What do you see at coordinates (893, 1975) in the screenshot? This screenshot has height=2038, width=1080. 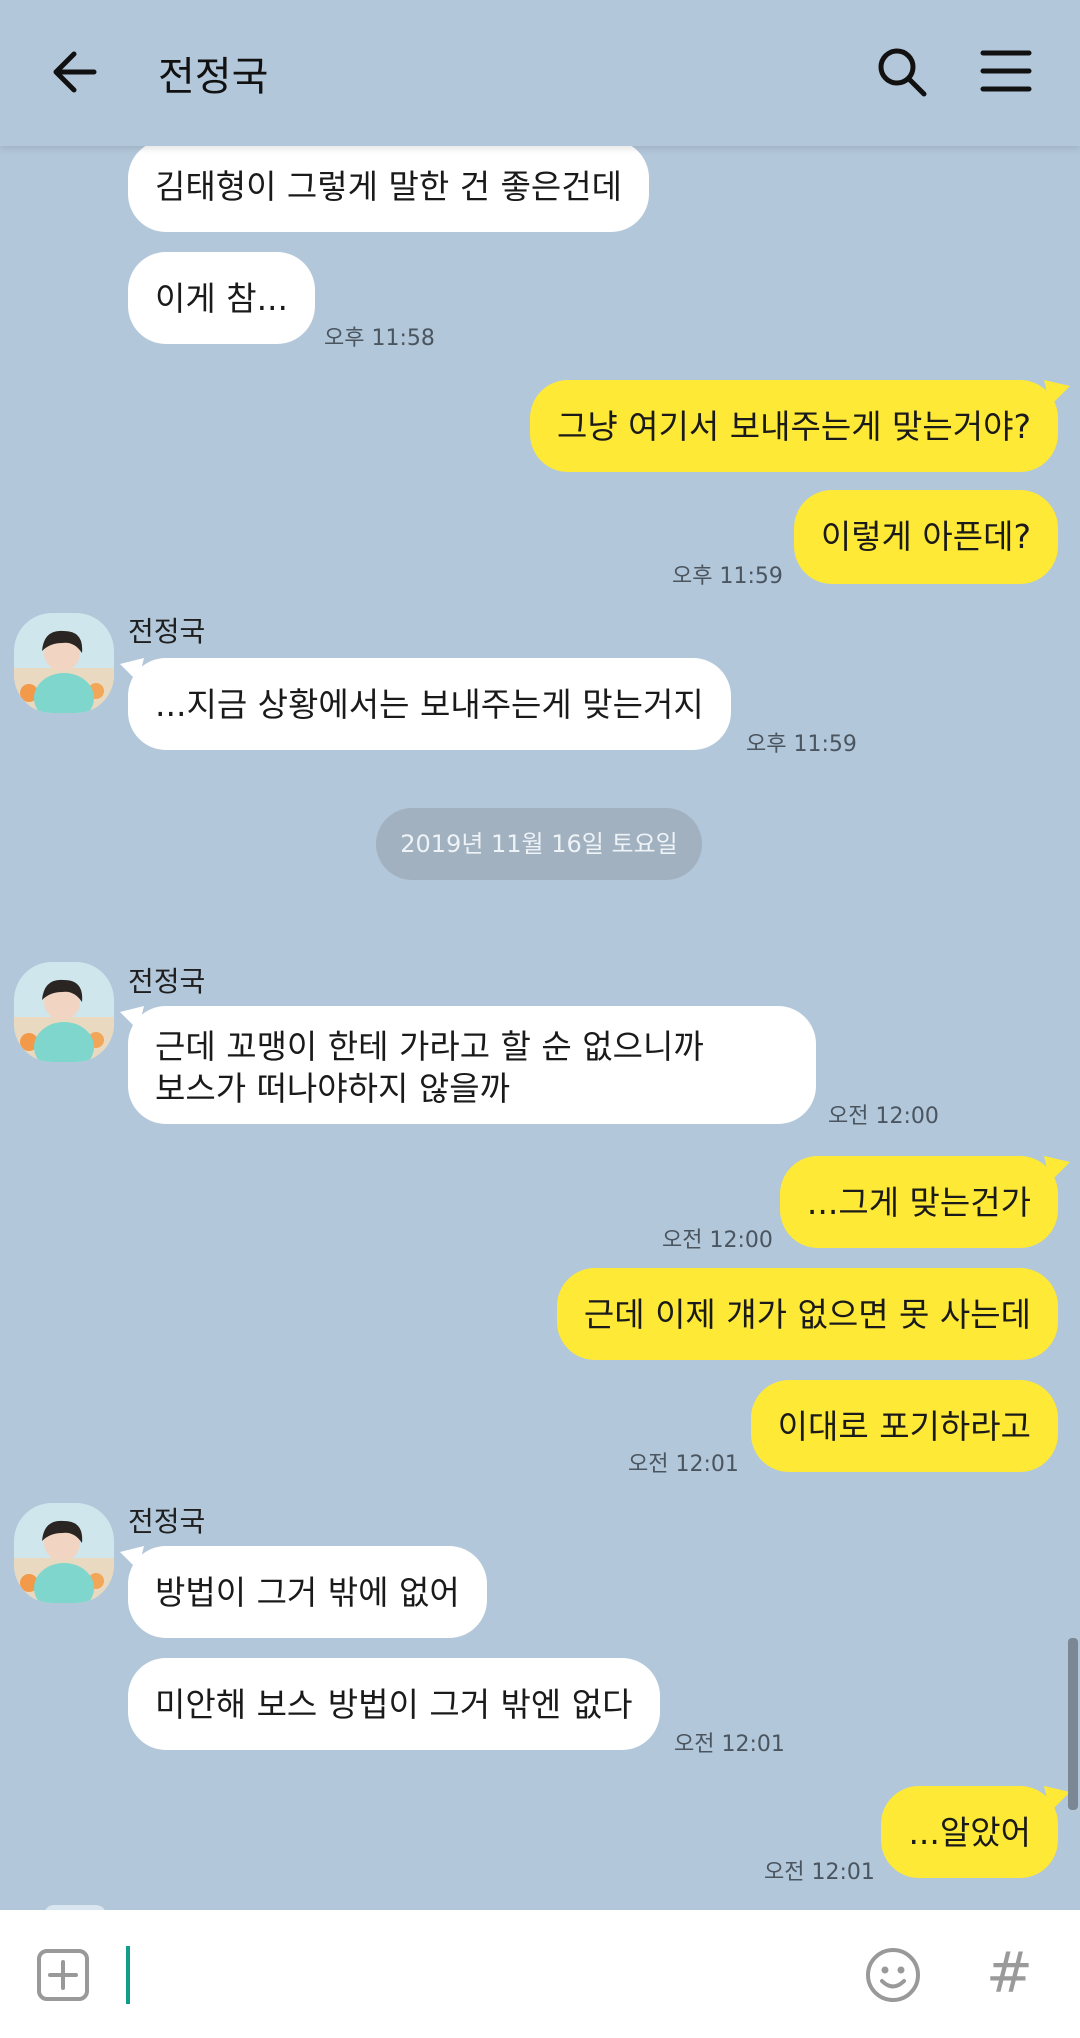 I see `emoji-icon` at bounding box center [893, 1975].